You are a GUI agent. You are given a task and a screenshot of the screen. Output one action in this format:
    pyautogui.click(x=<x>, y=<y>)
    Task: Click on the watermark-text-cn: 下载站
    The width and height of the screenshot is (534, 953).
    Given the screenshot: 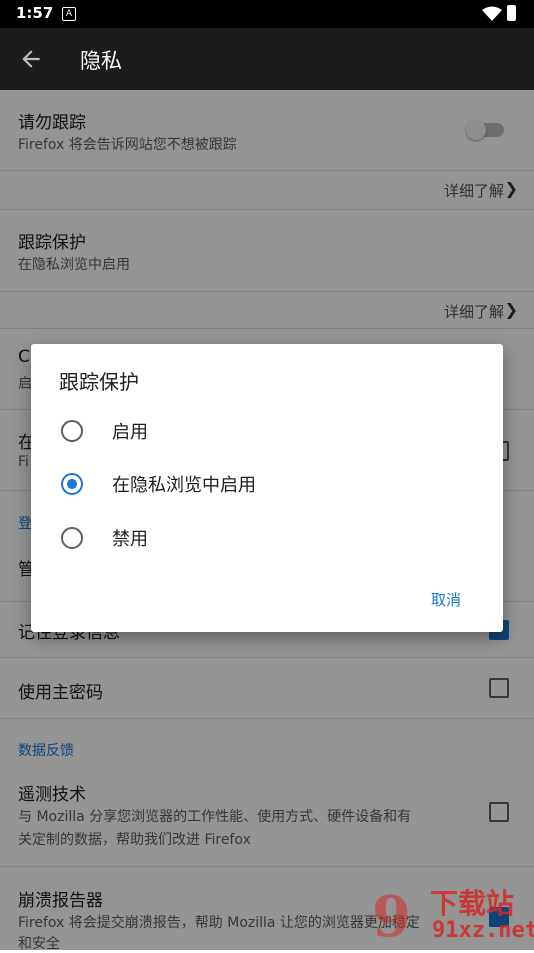 What is the action you would take?
    pyautogui.click(x=472, y=903)
    